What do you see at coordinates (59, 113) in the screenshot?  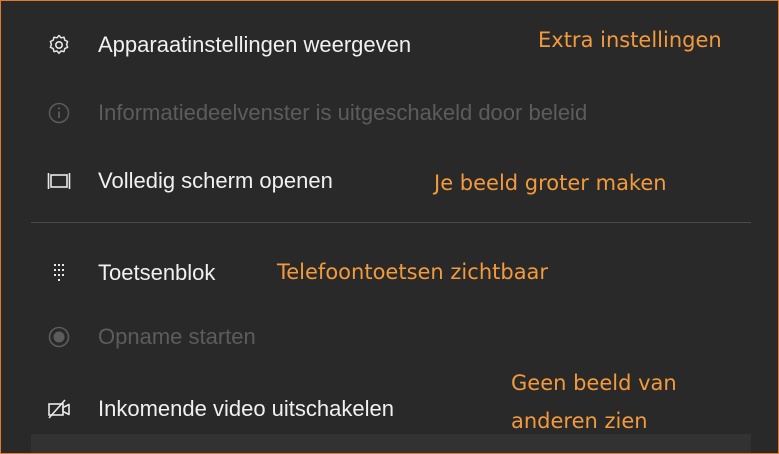 I see `info-icon` at bounding box center [59, 113].